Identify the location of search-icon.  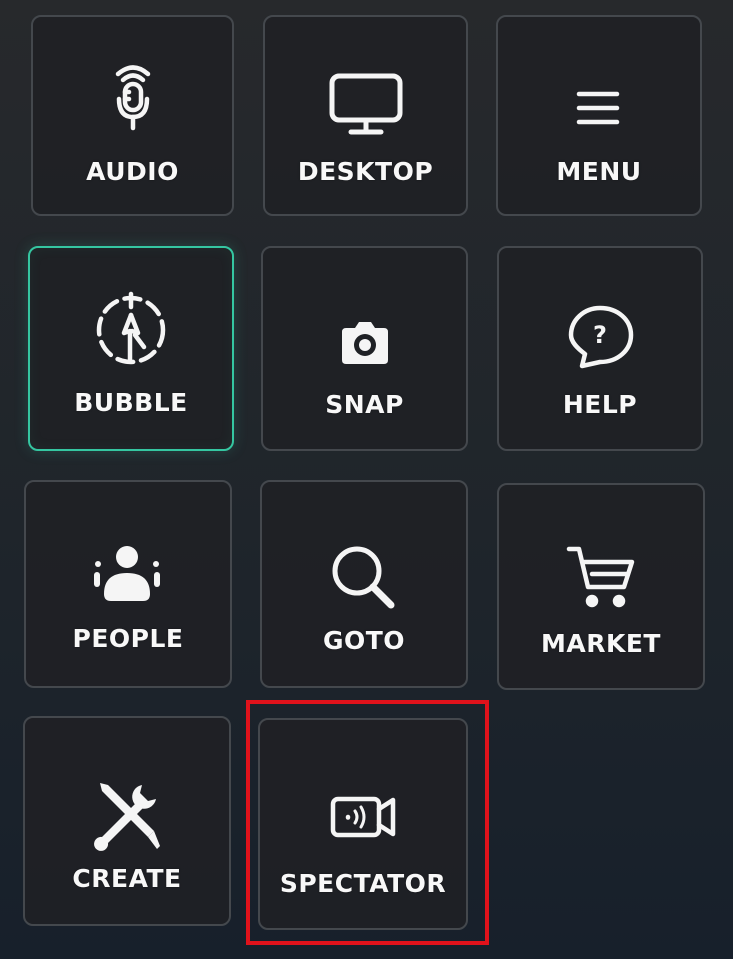
(364, 579).